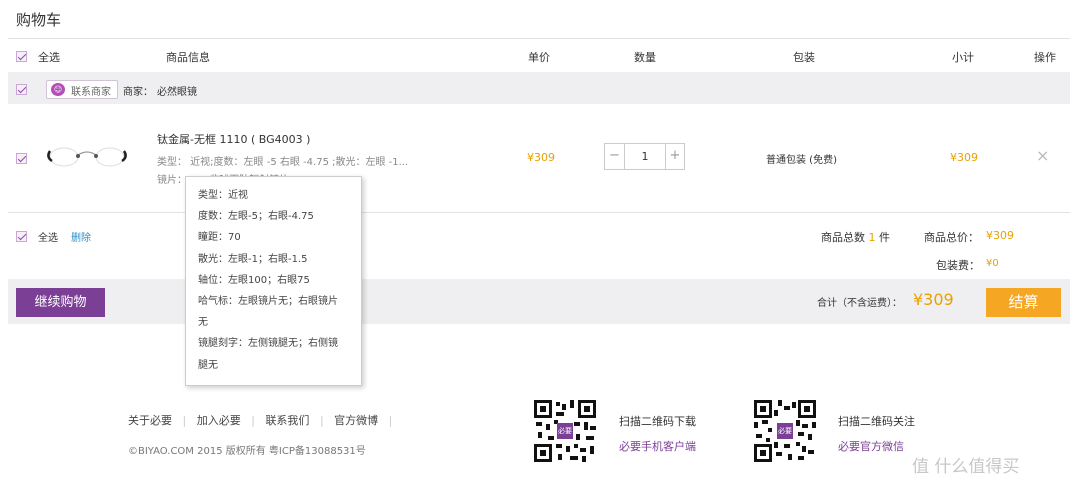 Image resolution: width=1080 pixels, height=490 pixels. I want to click on qr-wechat-line1: 扫描二维码关注, so click(876, 421).